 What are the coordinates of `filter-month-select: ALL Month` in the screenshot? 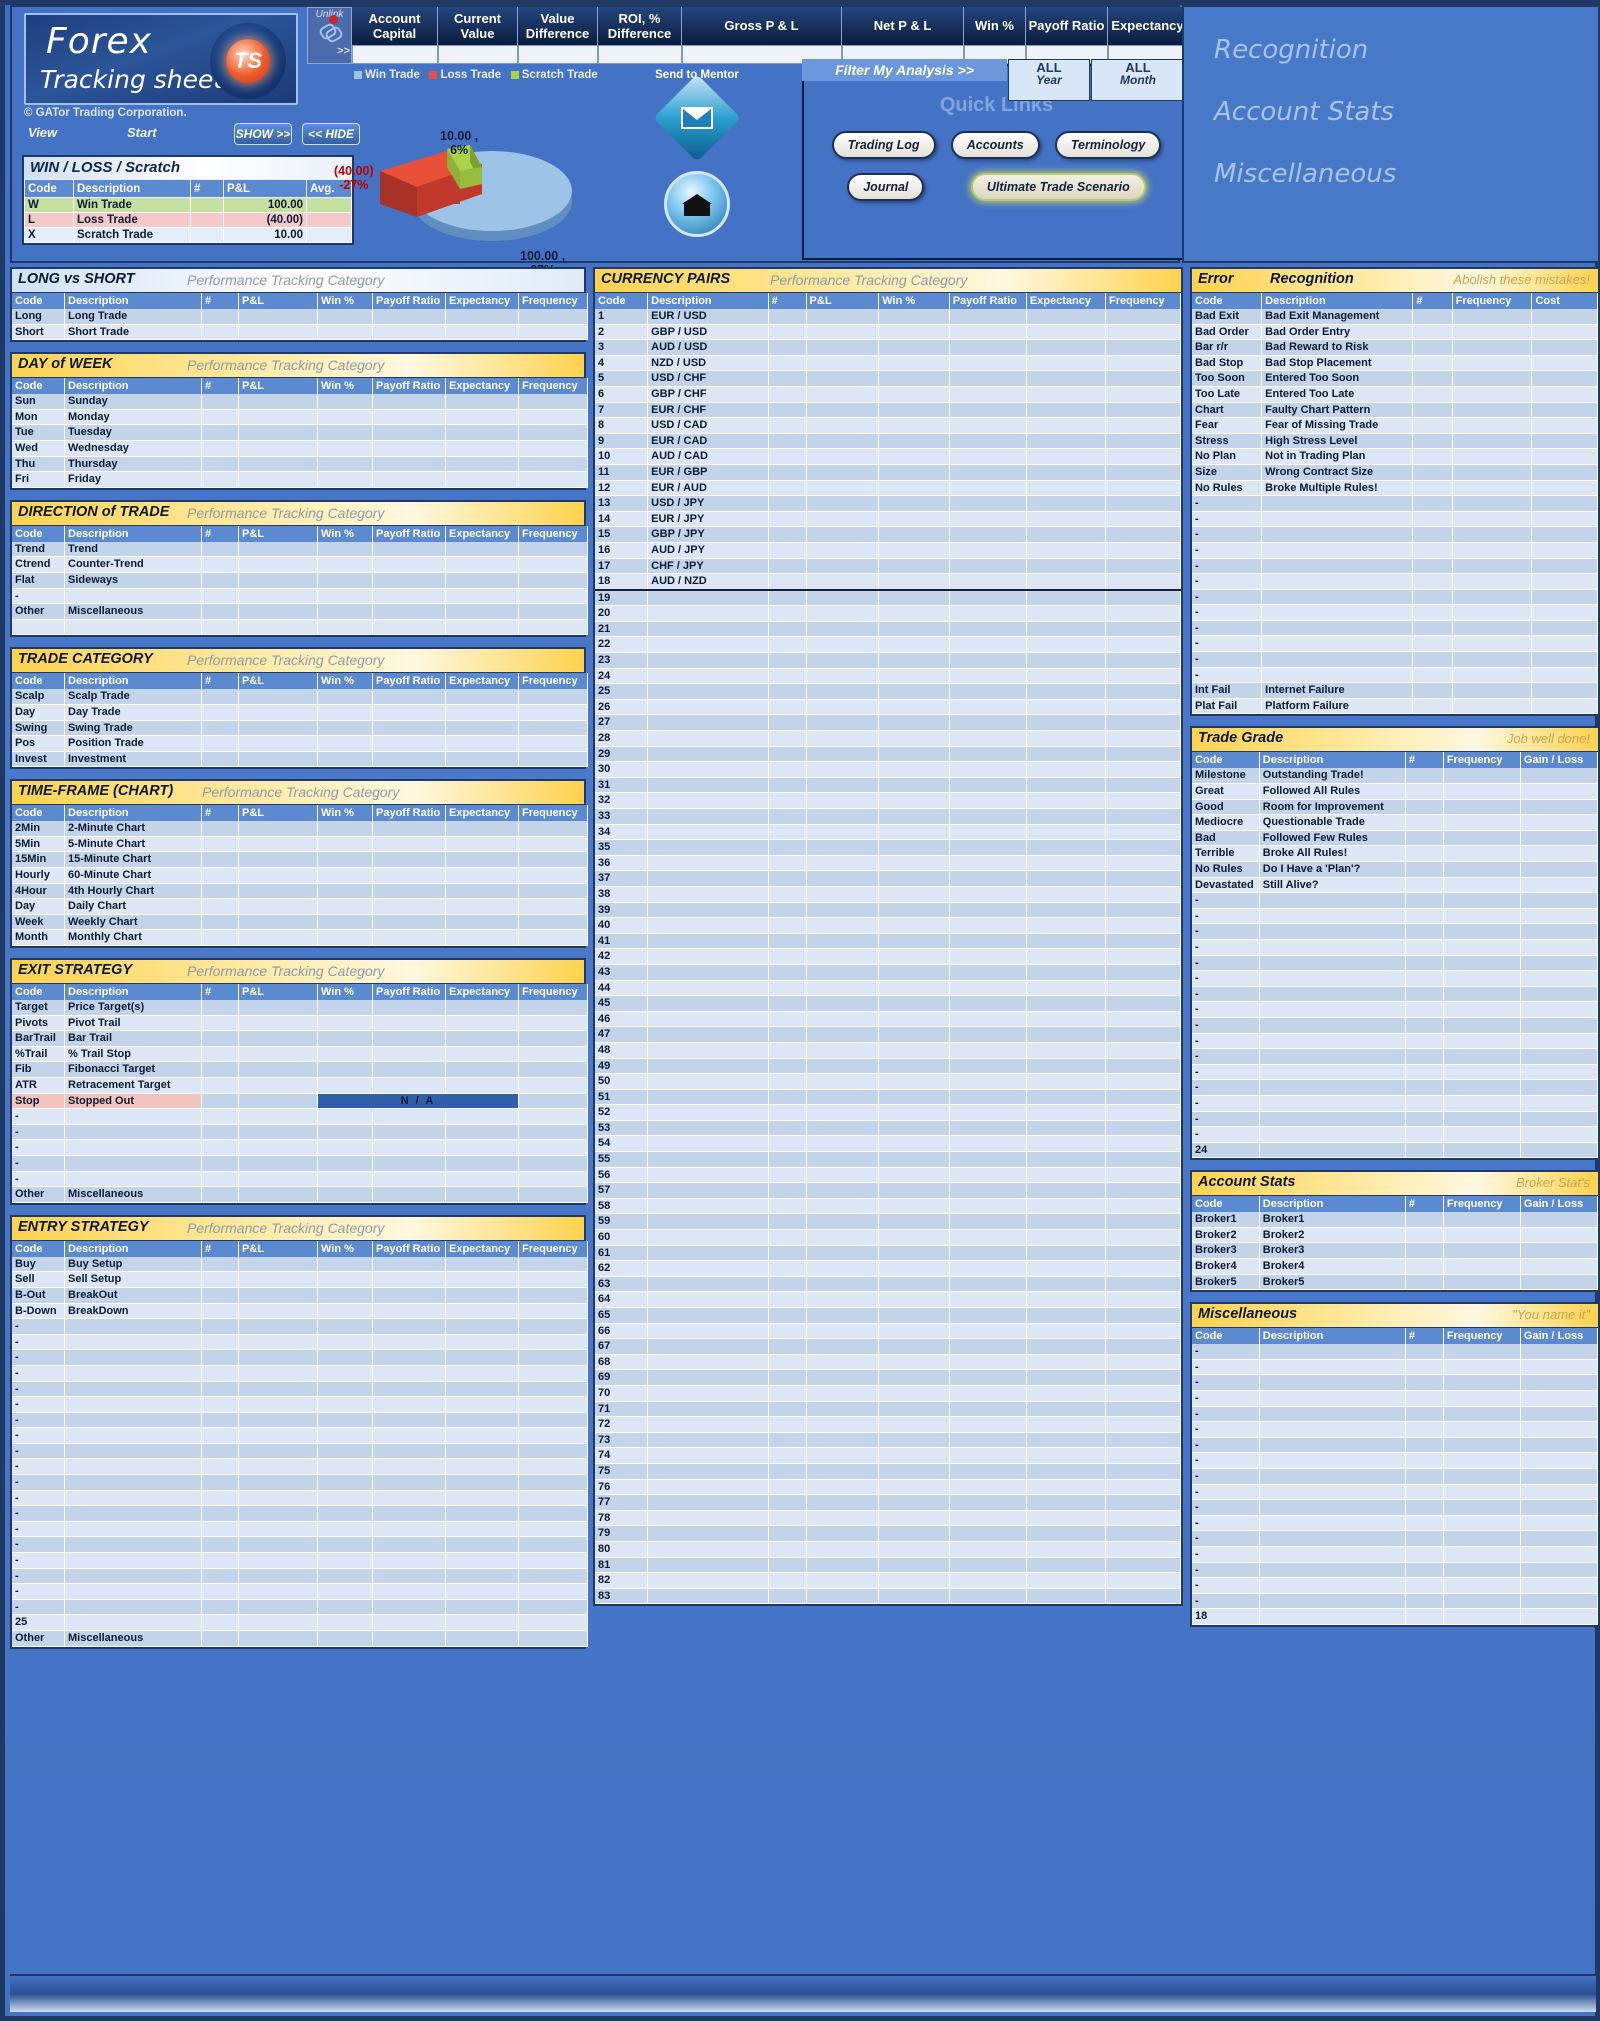 It's located at (1138, 80).